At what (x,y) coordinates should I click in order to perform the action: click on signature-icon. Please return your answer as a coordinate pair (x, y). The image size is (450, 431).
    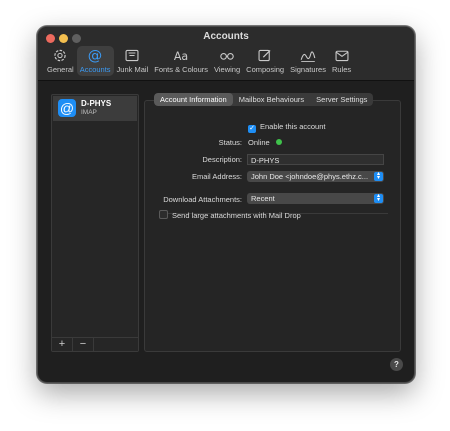
    Looking at the image, I should click on (308, 56).